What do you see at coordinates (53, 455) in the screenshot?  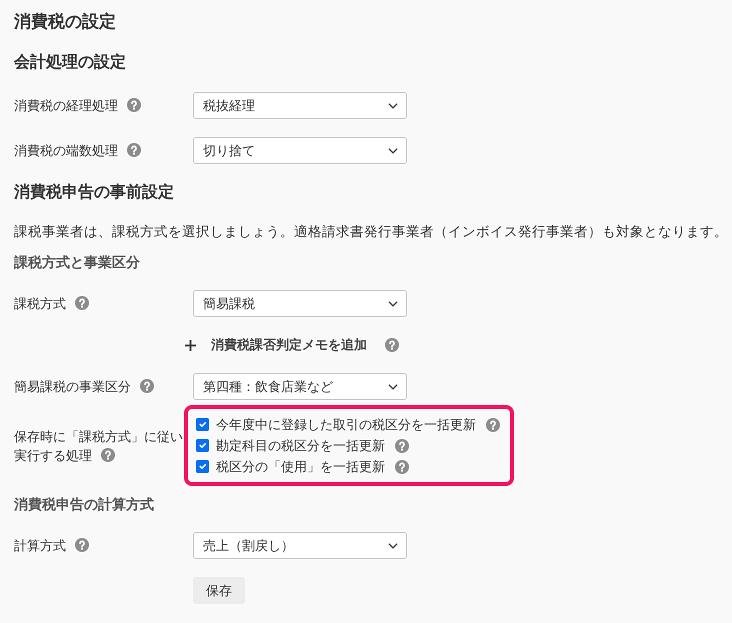 I see `field-label: 実行する処理` at bounding box center [53, 455].